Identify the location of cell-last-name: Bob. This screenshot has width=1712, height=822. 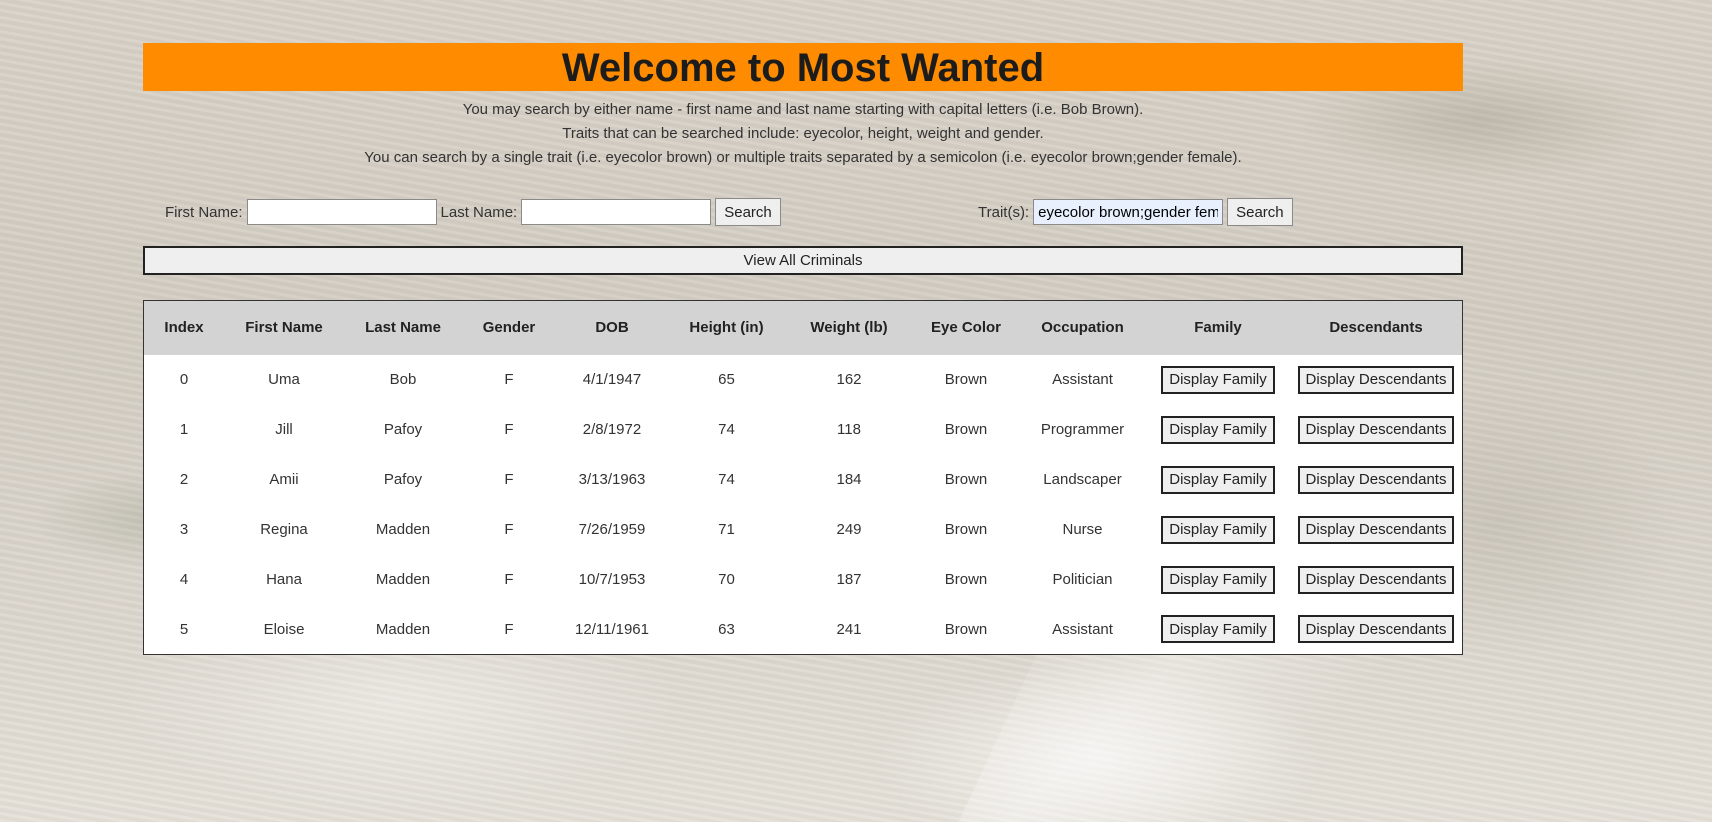
(403, 379).